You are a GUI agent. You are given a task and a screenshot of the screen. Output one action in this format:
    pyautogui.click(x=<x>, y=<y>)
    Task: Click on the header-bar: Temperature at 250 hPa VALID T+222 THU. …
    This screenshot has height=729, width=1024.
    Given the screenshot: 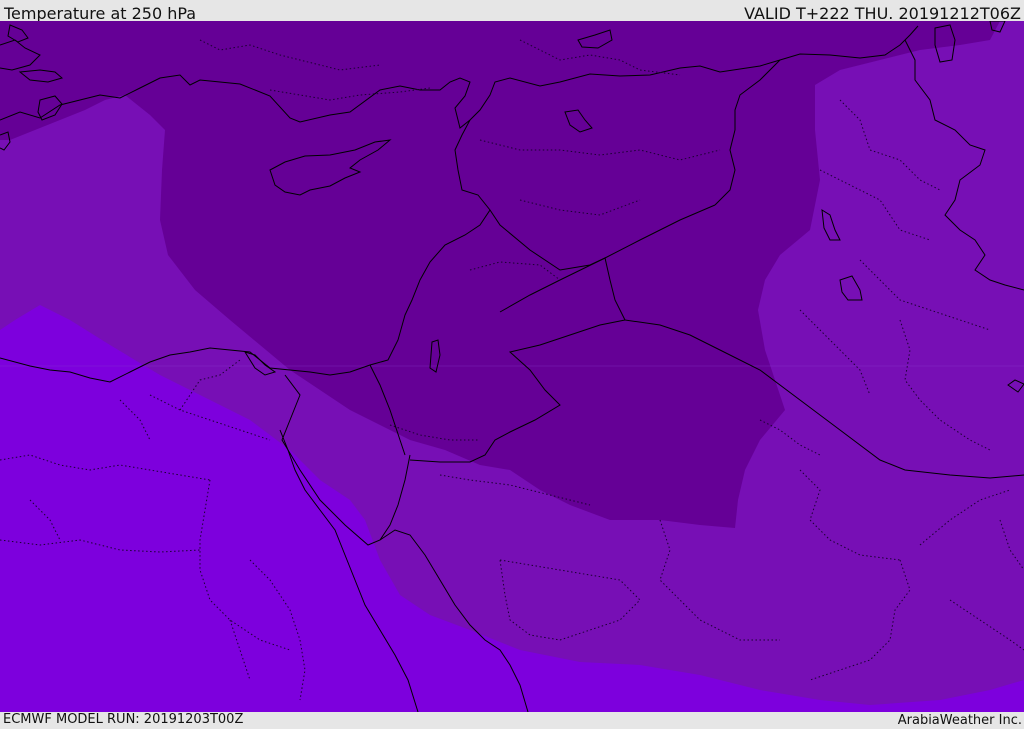 What is the action you would take?
    pyautogui.click(x=512, y=11)
    